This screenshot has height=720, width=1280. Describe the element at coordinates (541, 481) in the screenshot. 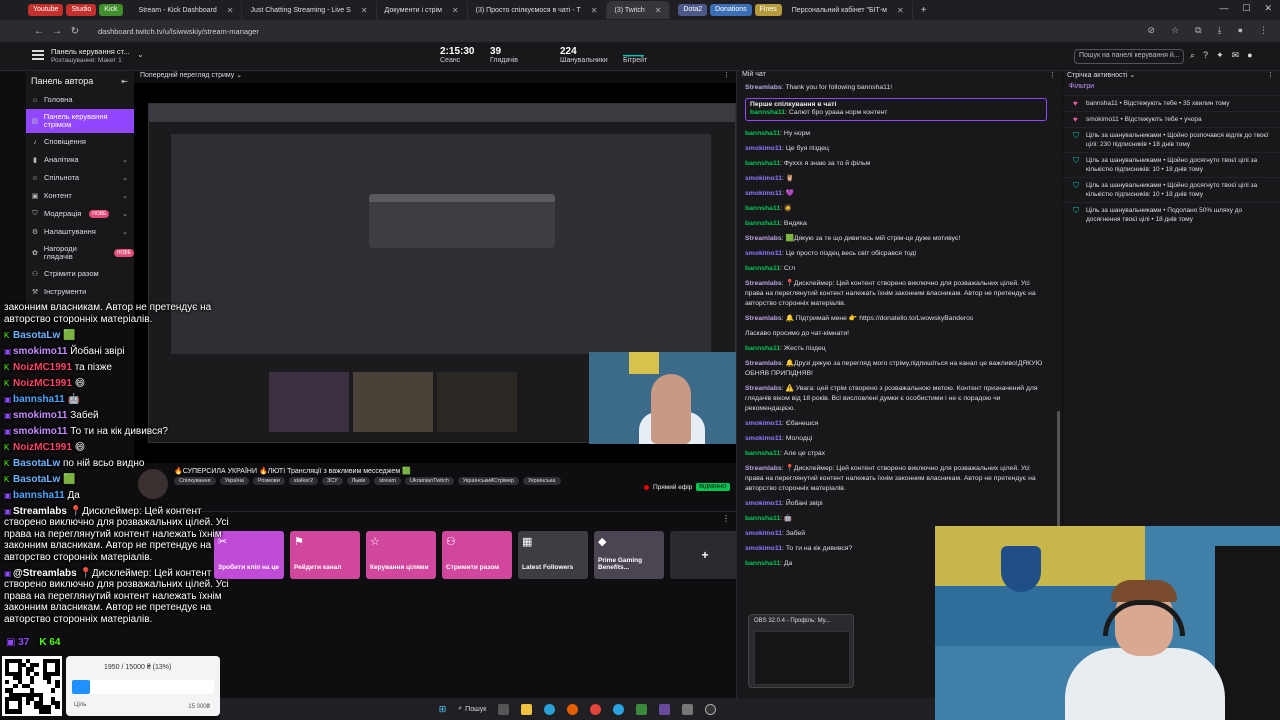

I see `stream-tag: Українська` at that location.